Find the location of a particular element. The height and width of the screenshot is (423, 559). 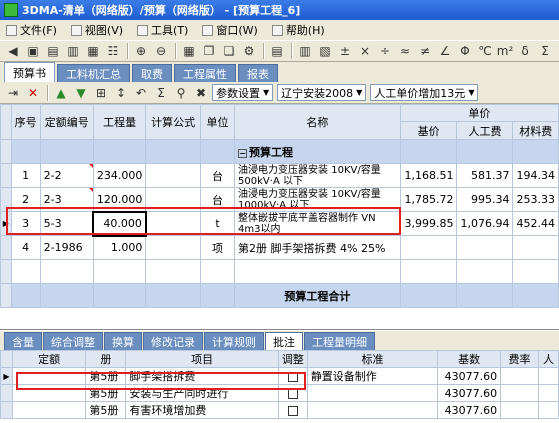

paste-icon: ❏ is located at coordinates (229, 51).